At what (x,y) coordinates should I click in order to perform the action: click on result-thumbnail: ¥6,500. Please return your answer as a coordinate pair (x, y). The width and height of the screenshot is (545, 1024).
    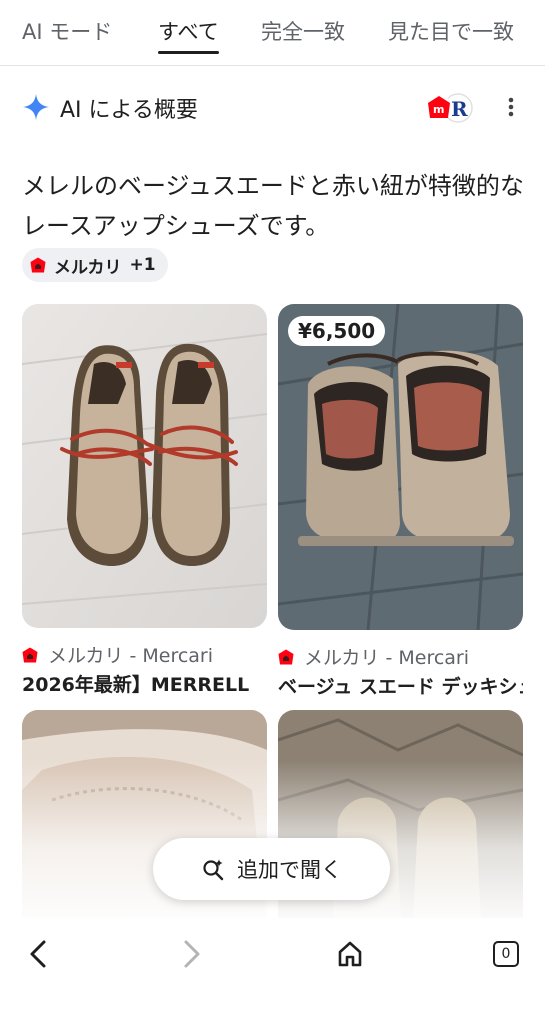
    Looking at the image, I should click on (400, 467).